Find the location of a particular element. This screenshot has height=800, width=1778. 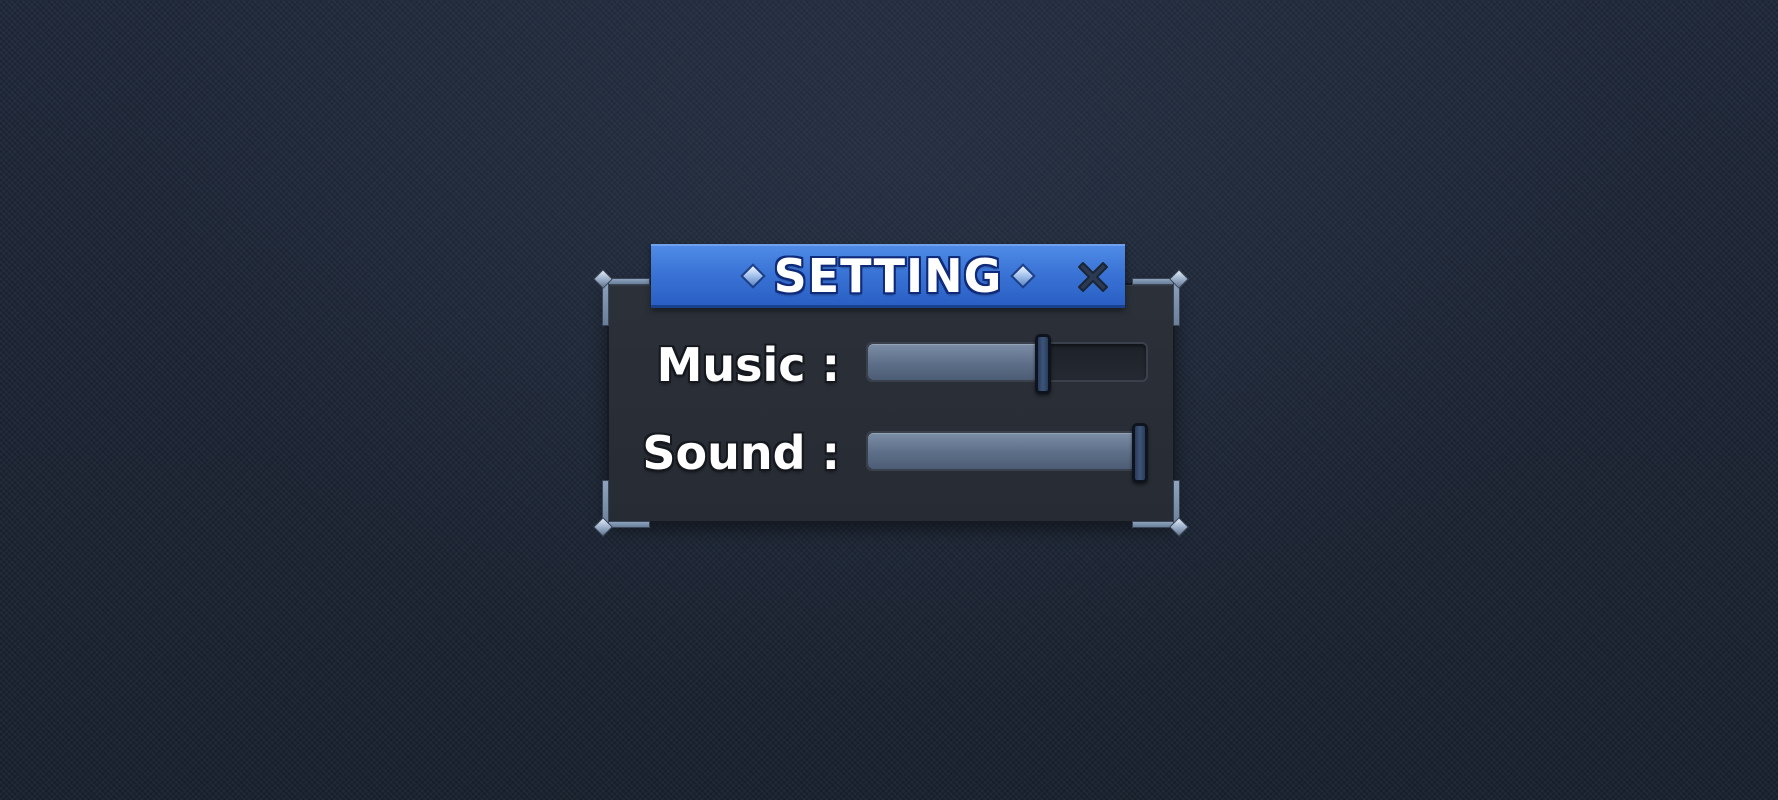

sound-label: Sound : is located at coordinates (741, 453).